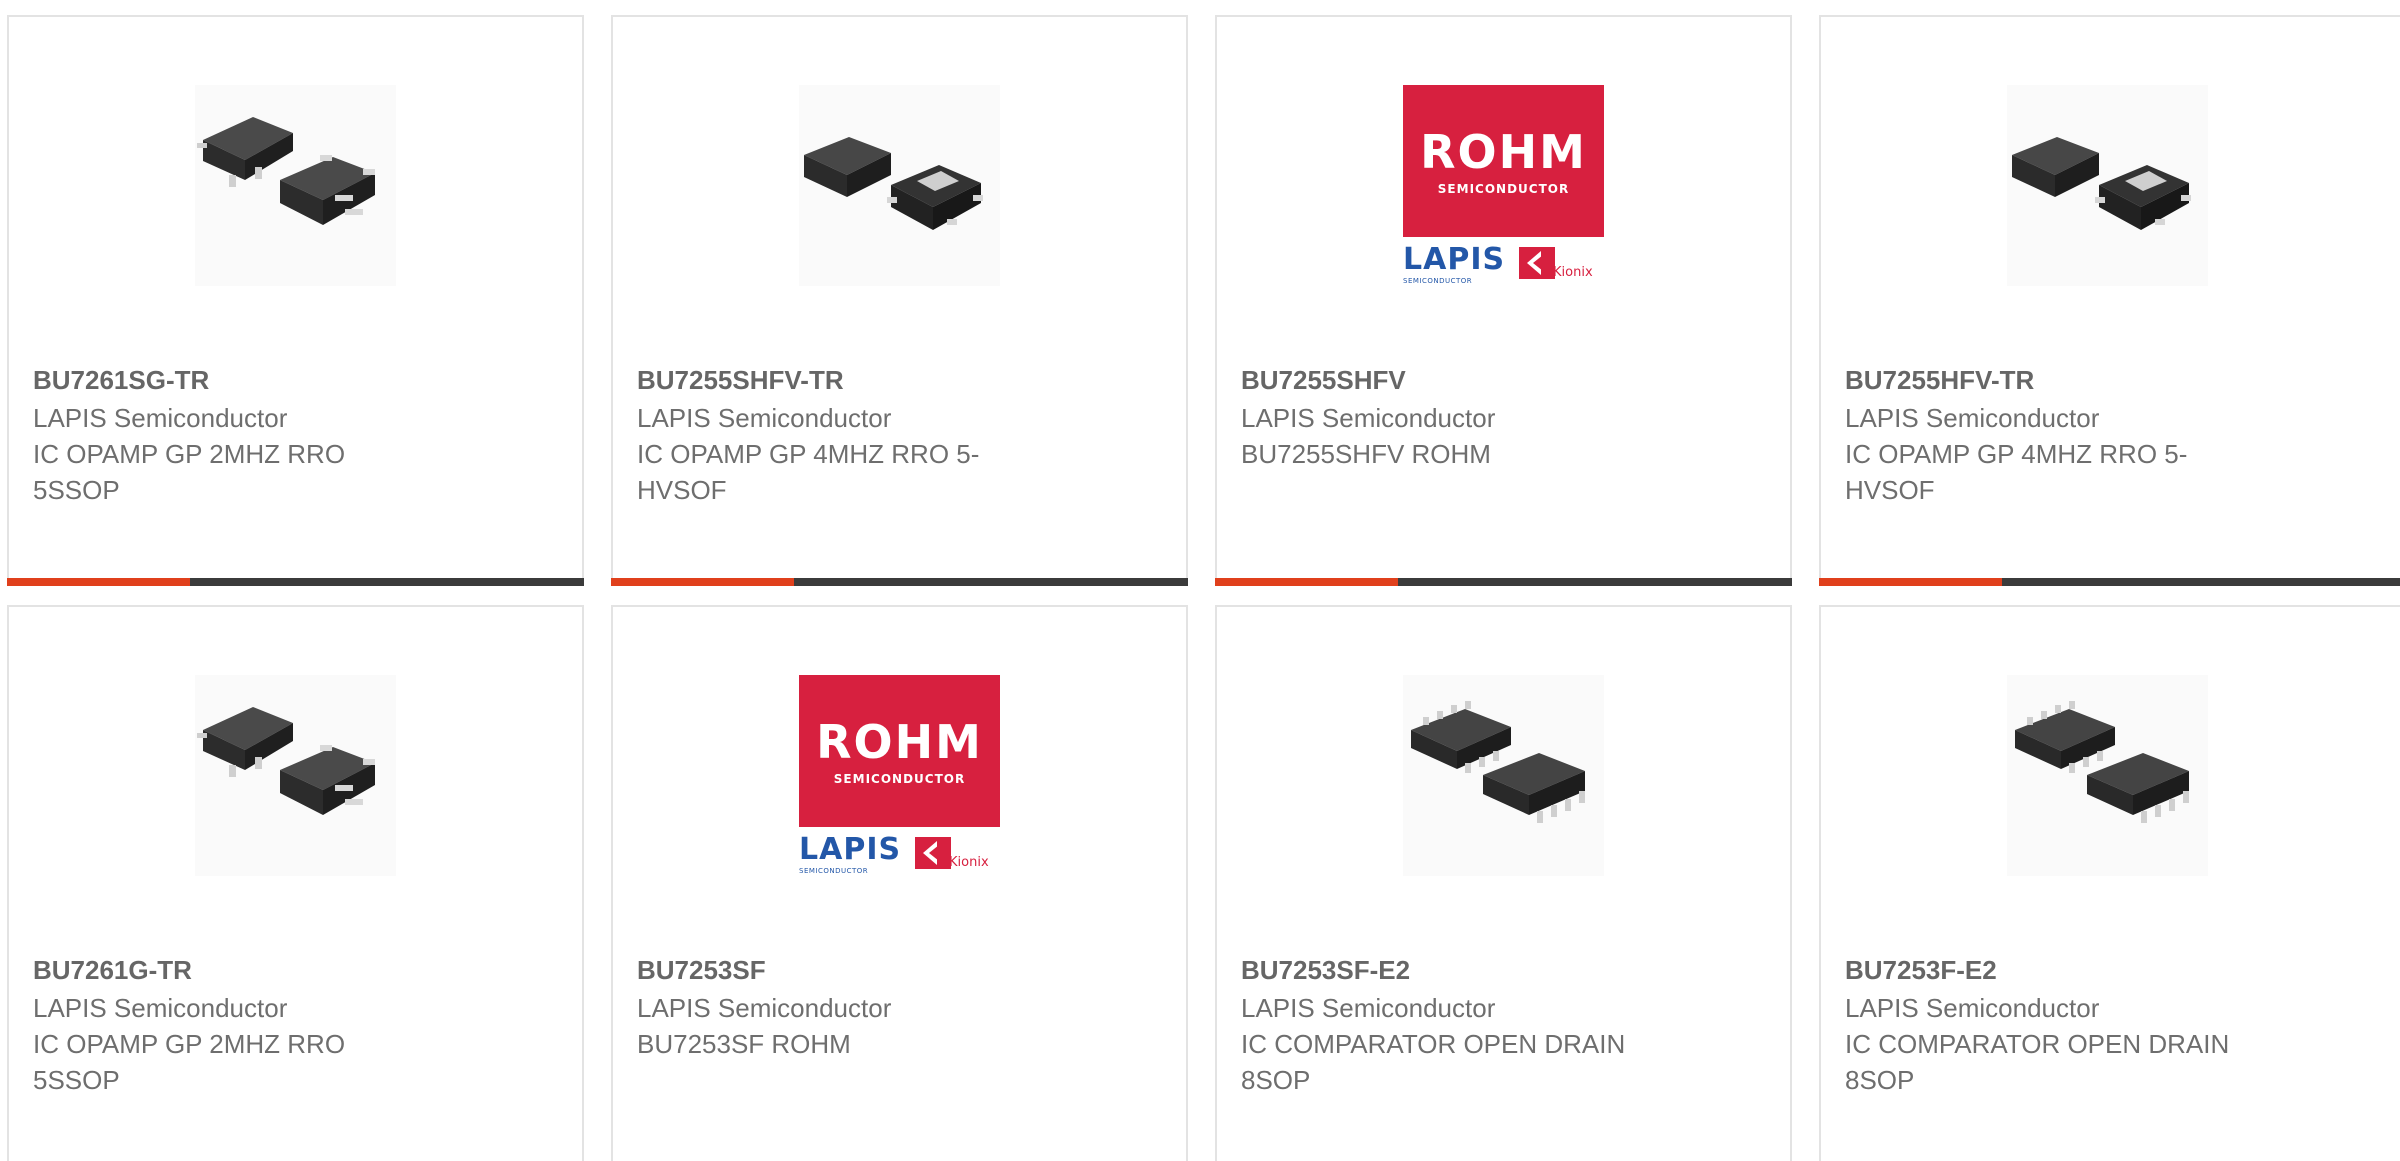 Image resolution: width=2400 pixels, height=1161 pixels. I want to click on part-number: BU7255SHFV, so click(1323, 380).